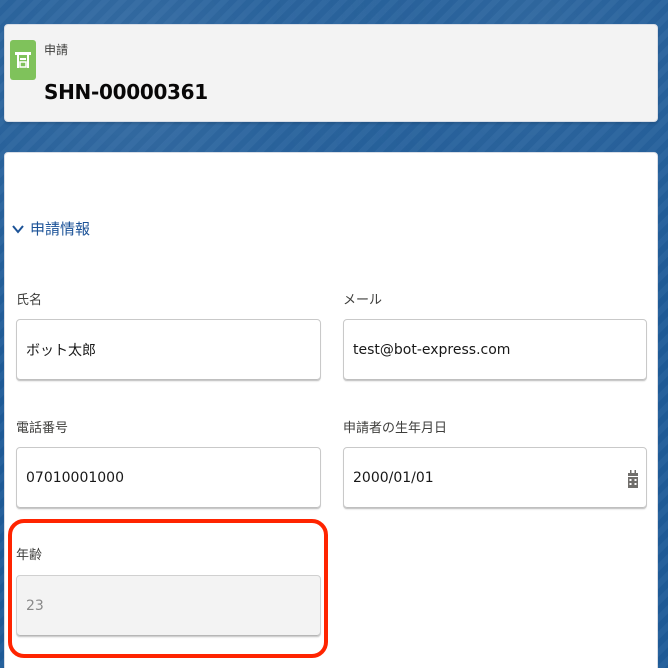 The height and width of the screenshot is (668, 668). What do you see at coordinates (393, 478) in the screenshot?
I see `birthdate-value: 2000/01/01` at bounding box center [393, 478].